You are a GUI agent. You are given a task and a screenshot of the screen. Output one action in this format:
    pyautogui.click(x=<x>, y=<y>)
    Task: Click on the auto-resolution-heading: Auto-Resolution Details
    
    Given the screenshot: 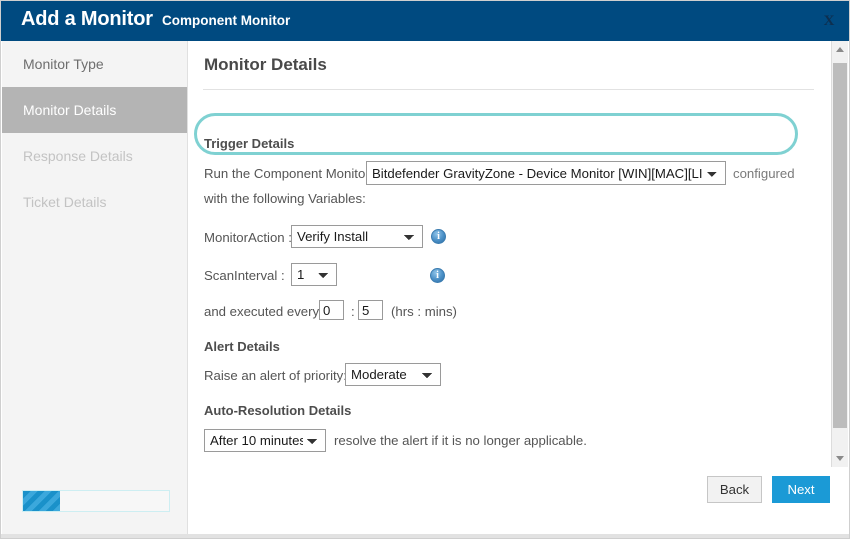 What is the action you would take?
    pyautogui.click(x=278, y=410)
    